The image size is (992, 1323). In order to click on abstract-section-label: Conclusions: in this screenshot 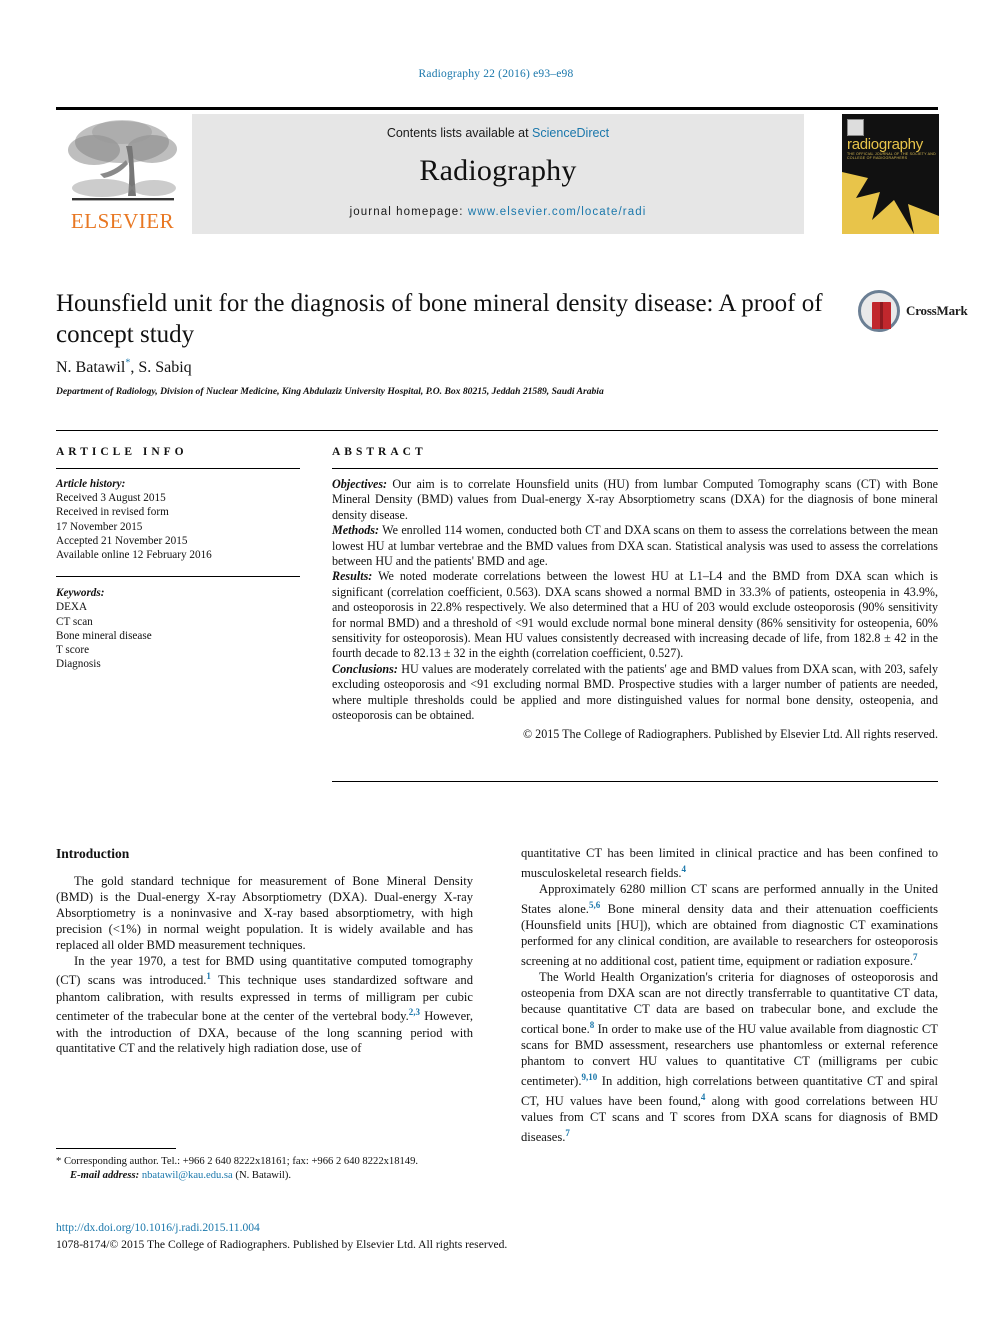, I will do `click(365, 668)`.